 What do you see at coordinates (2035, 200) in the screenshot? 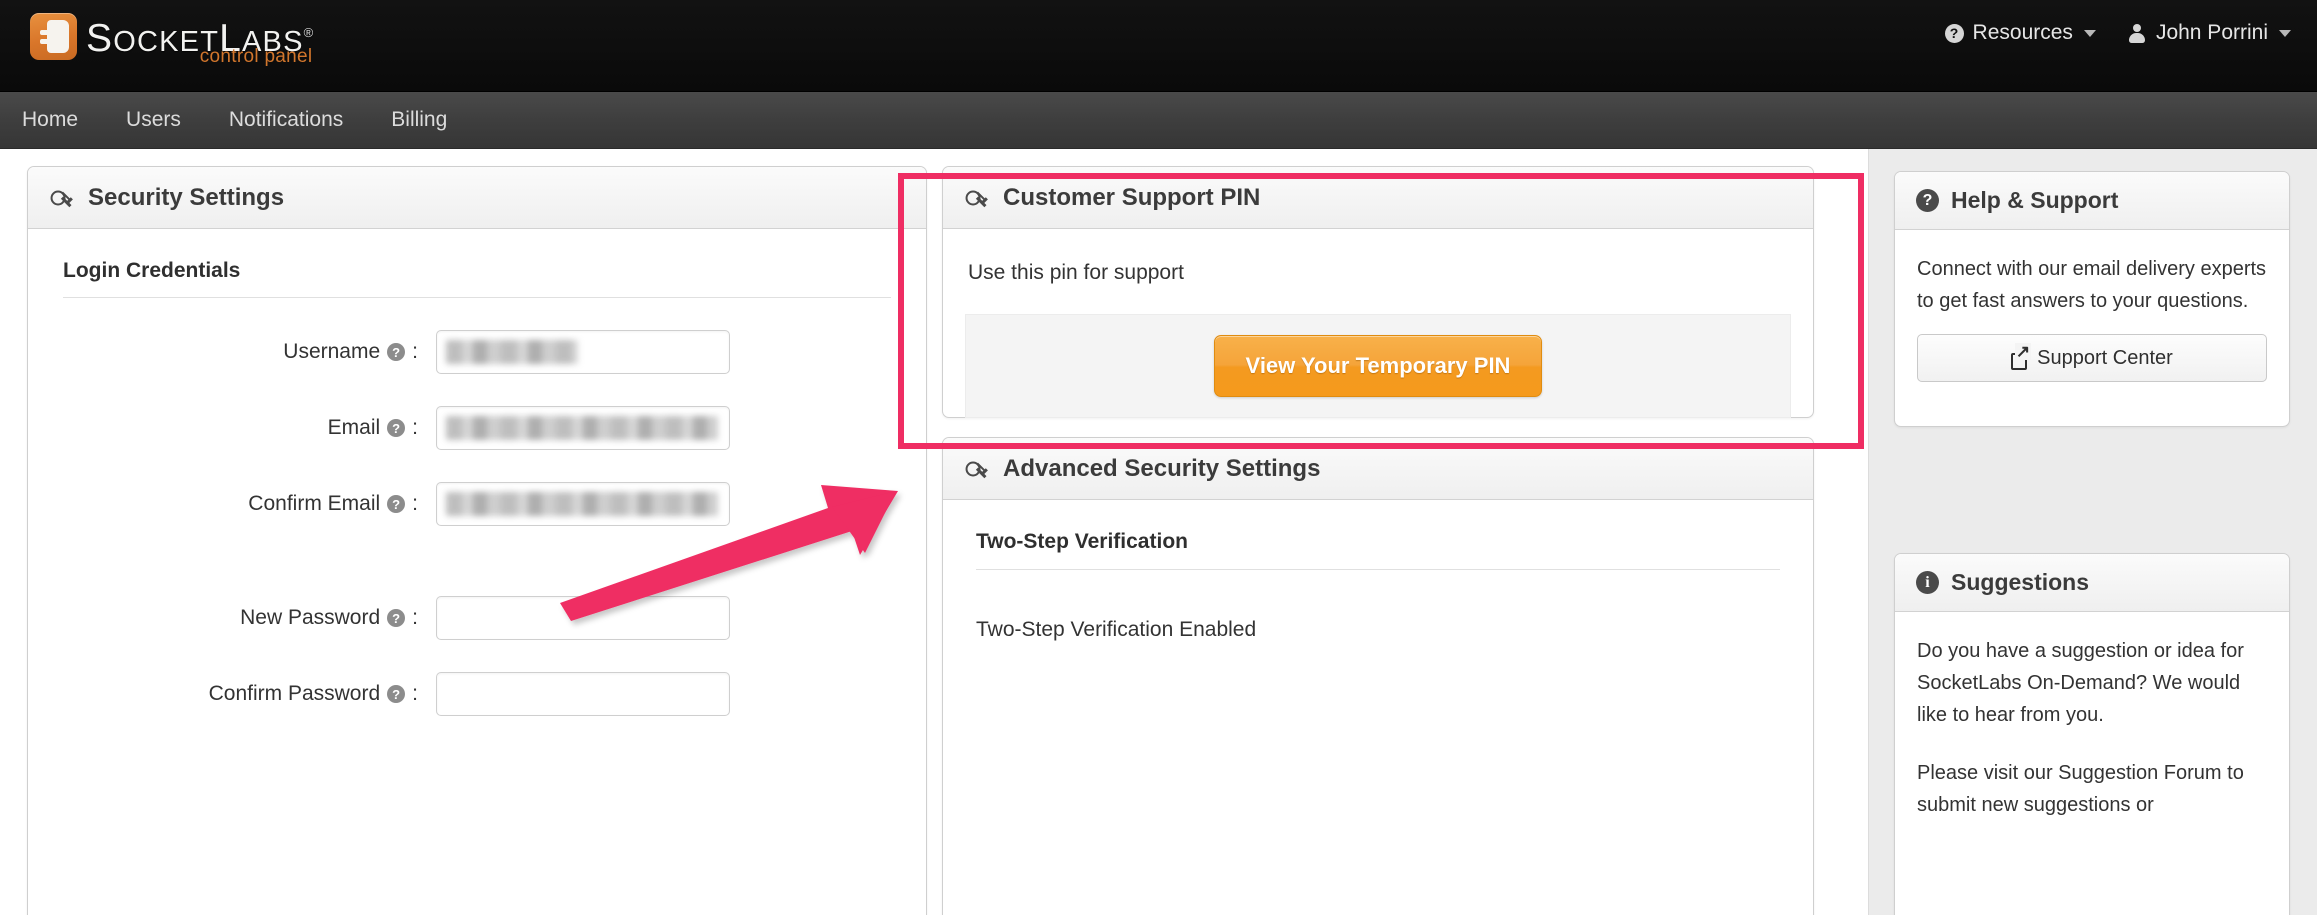
I see `help-and-support-title: Help & Support` at bounding box center [2035, 200].